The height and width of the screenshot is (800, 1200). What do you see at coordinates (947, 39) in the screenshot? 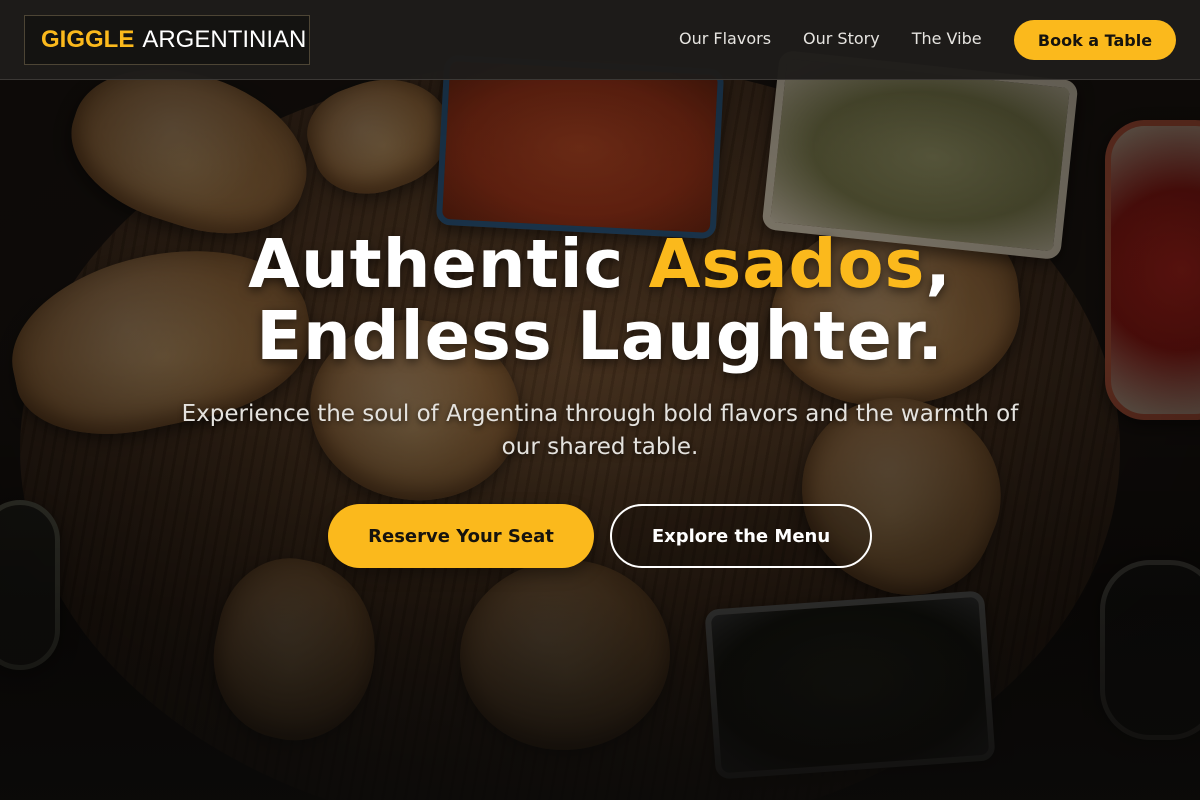
I see `nav-link-the-vibe: The Vibe` at bounding box center [947, 39].